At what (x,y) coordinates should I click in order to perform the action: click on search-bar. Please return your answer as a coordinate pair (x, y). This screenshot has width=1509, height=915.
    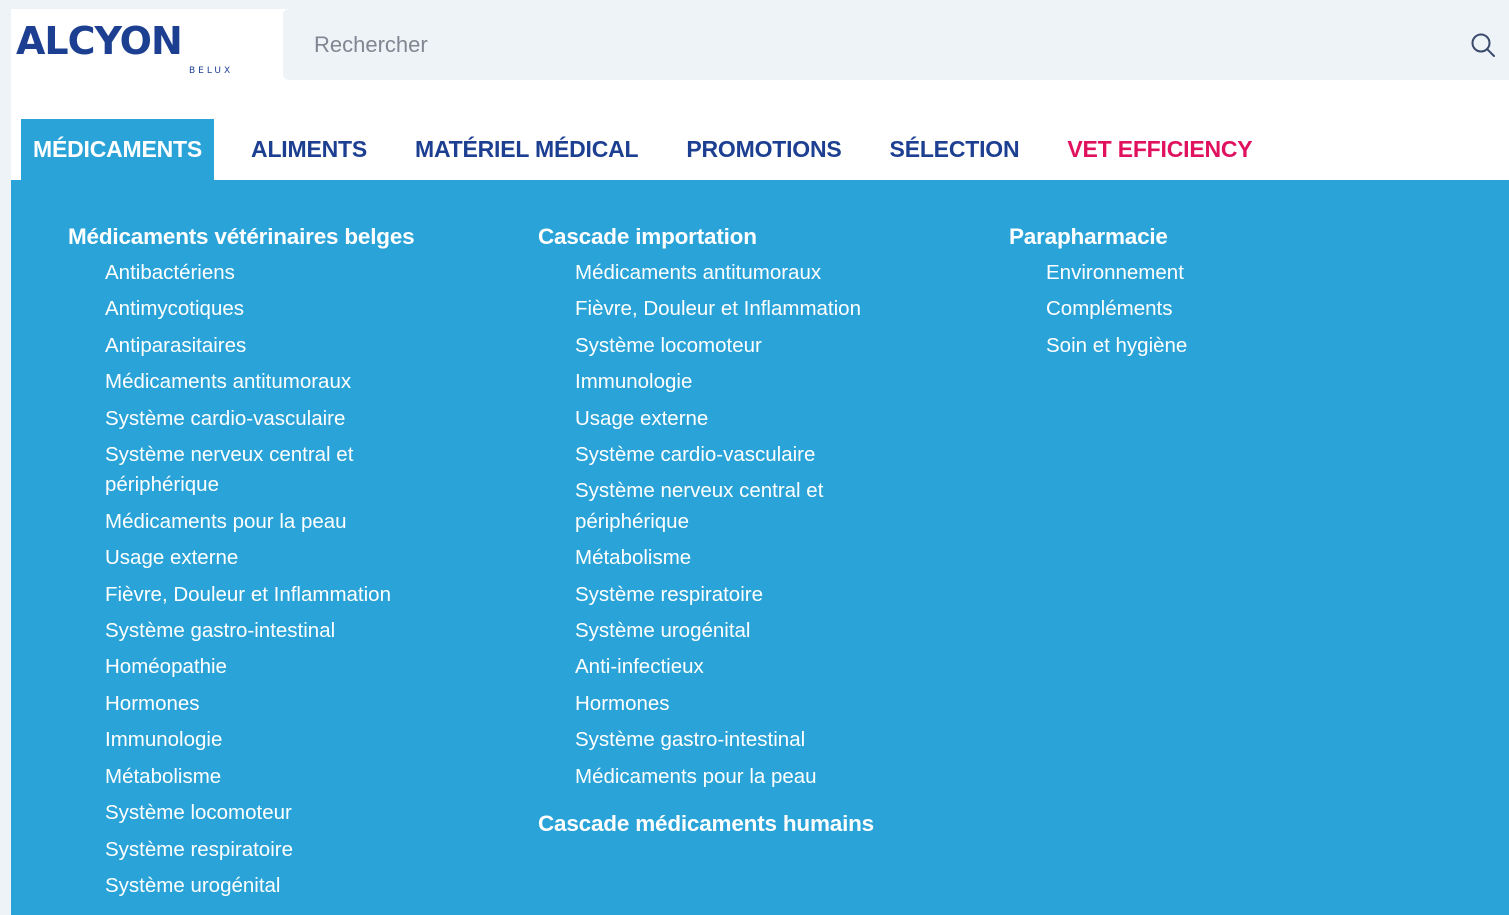
    Looking at the image, I should click on (896, 44).